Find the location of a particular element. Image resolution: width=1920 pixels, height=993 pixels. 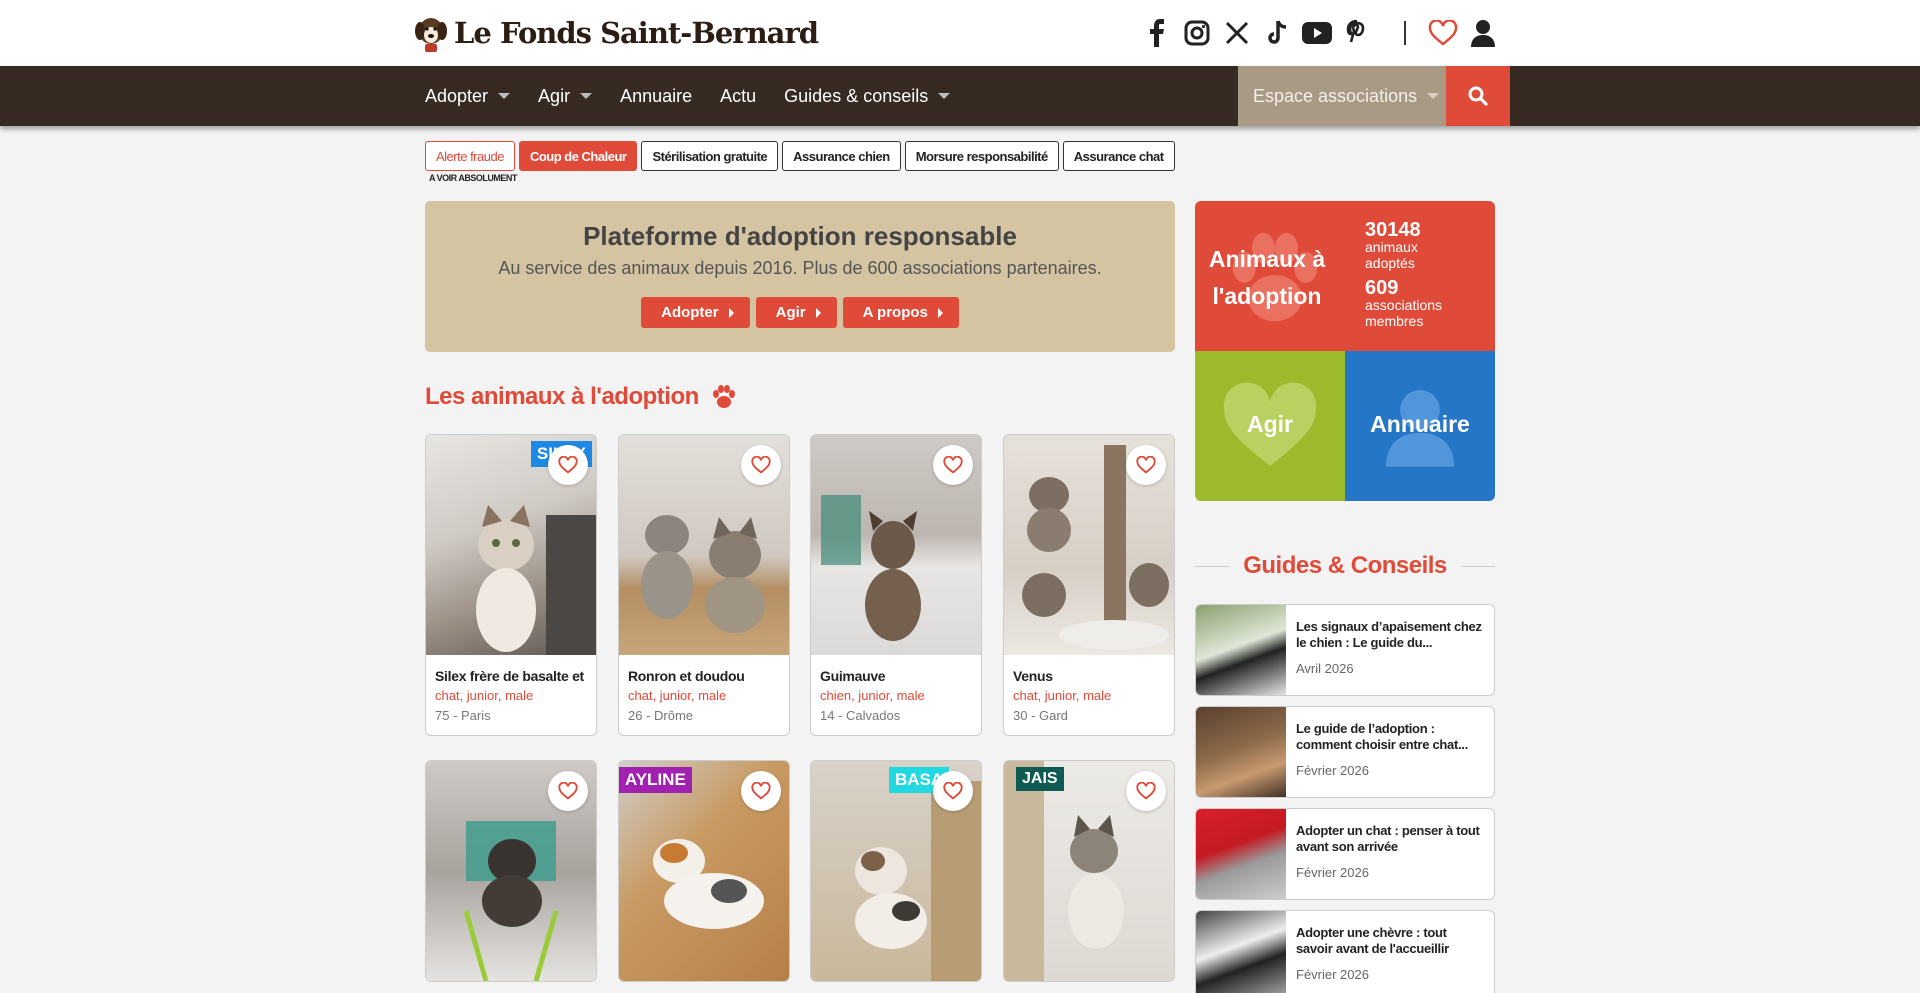

hero-apropos-button: A propos is located at coordinates (900, 312).